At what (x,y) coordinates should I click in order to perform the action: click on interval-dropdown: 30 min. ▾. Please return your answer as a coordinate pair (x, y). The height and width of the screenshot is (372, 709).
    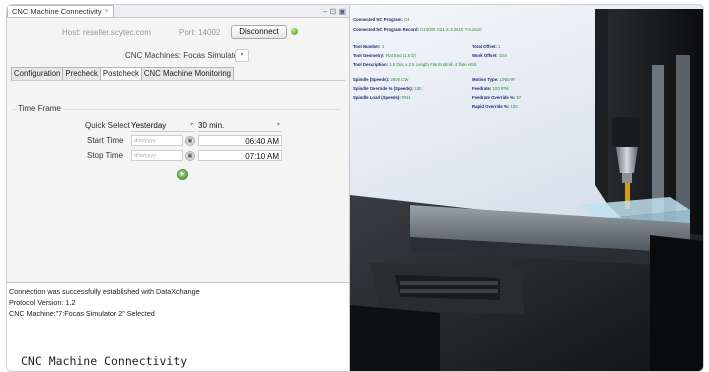
    Looking at the image, I should click on (240, 126).